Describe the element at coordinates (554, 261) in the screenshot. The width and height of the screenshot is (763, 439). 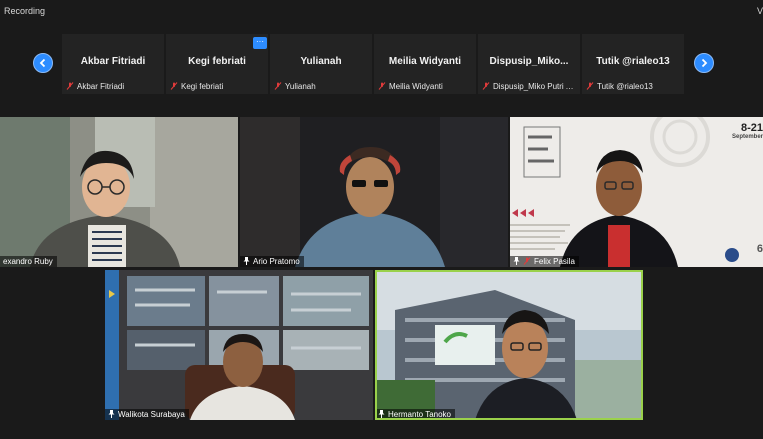
I see `video-name-text: Felix Pasila` at that location.